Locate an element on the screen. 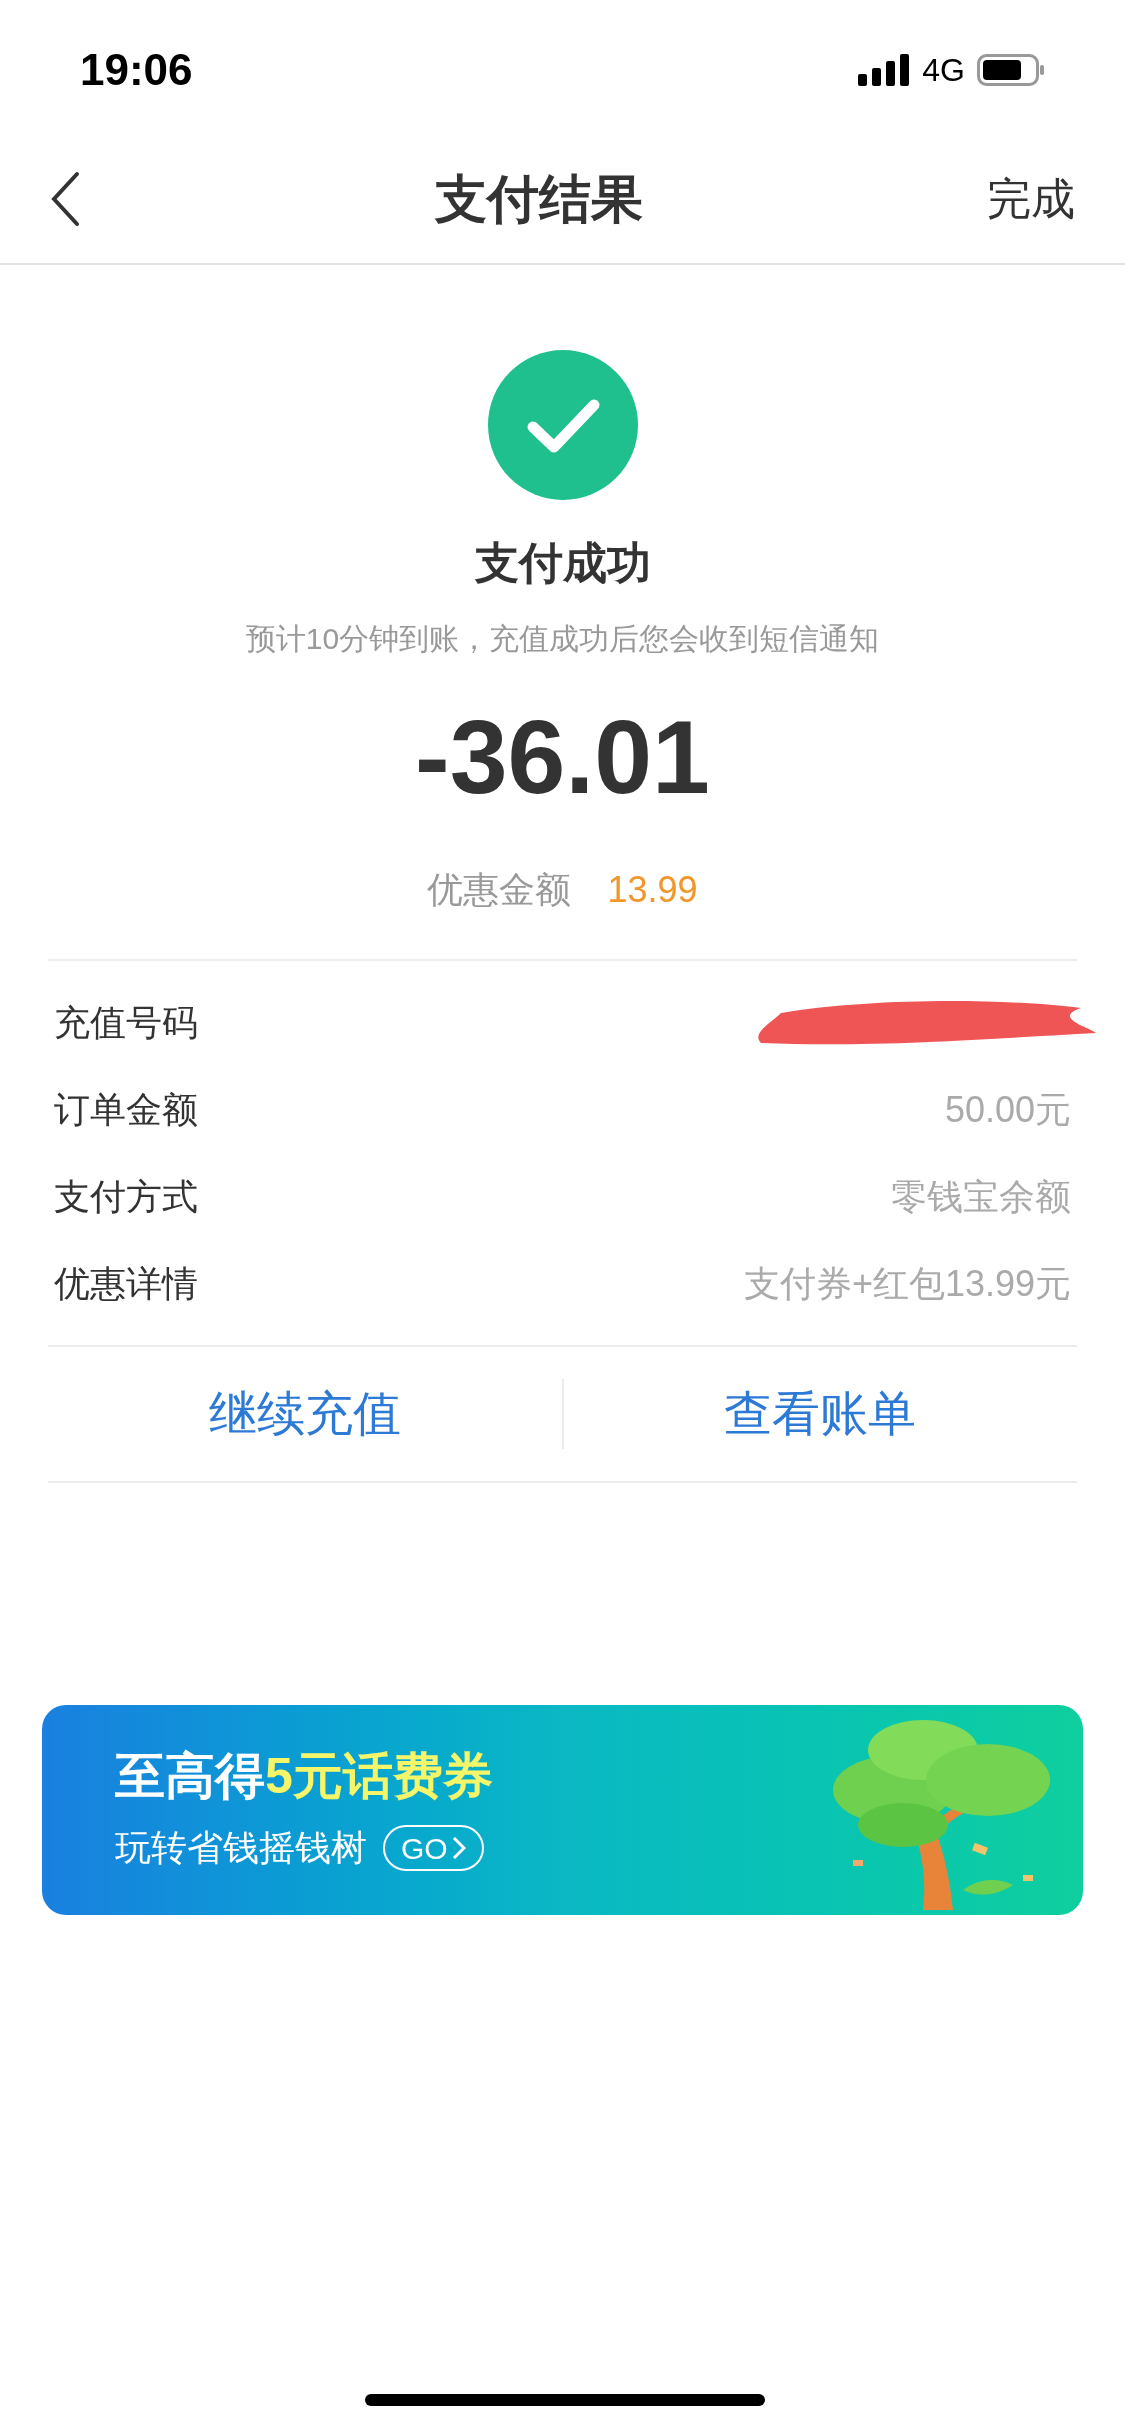 This screenshot has width=1125, height=2436. battery-icon is located at coordinates (1011, 69).